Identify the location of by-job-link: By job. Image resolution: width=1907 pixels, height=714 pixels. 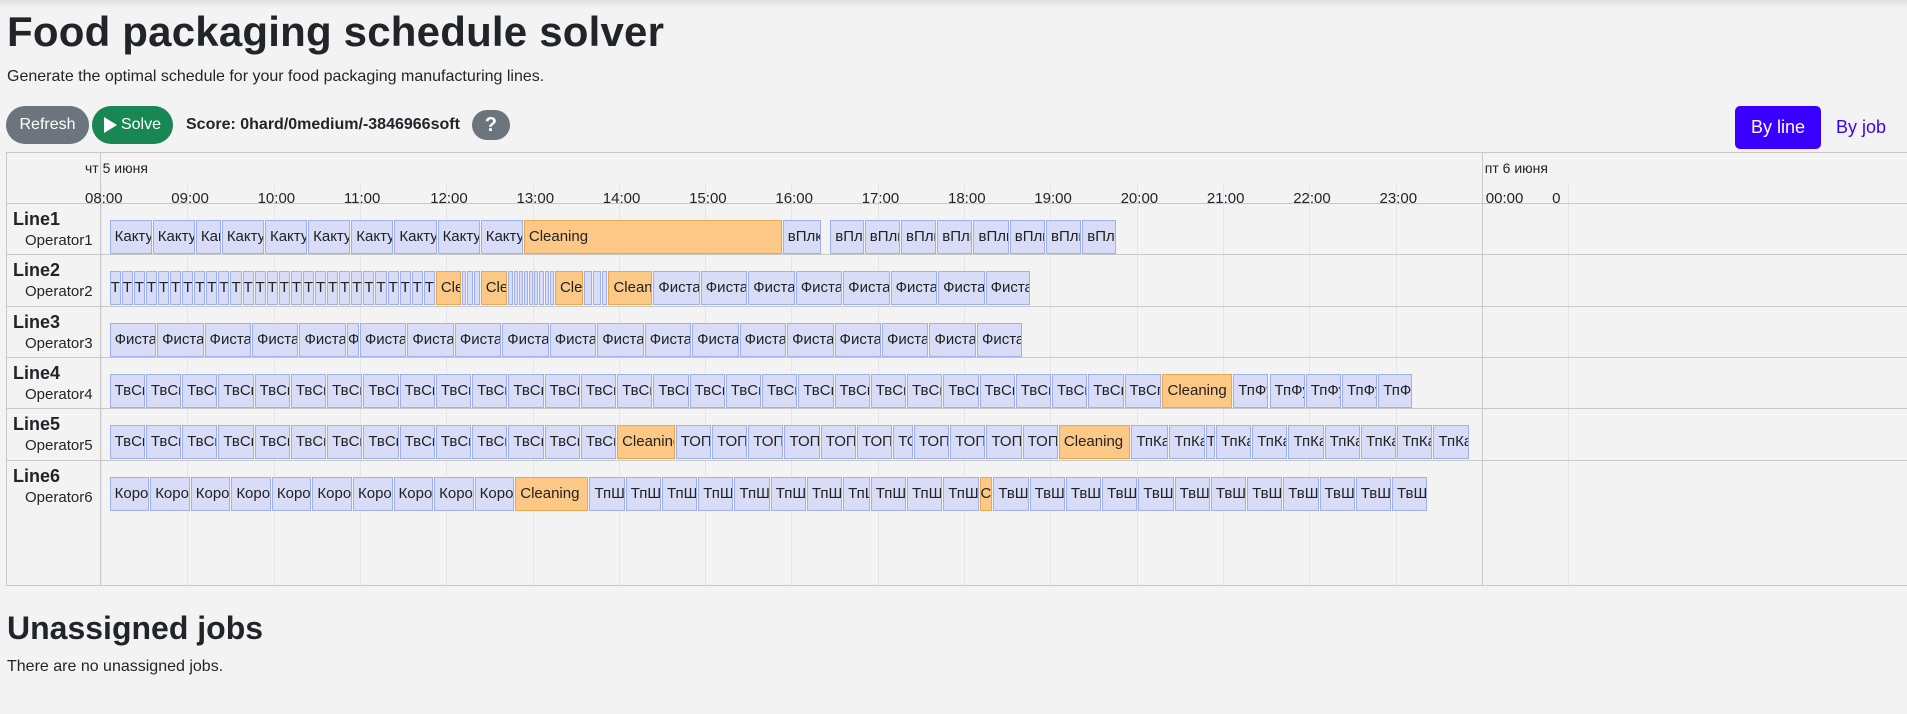
(1861, 127).